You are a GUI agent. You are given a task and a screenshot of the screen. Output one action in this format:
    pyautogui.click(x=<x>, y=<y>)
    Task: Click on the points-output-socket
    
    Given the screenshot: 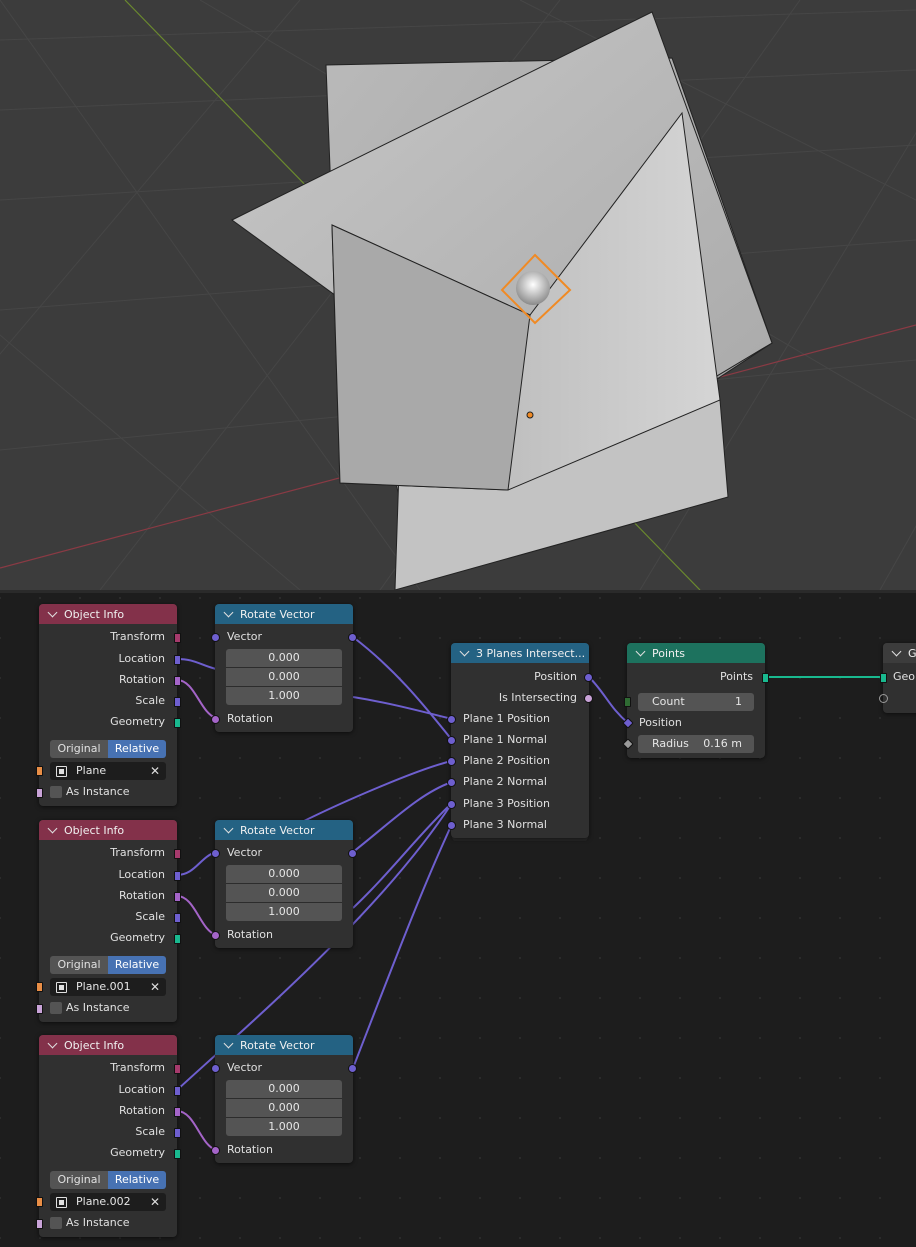 What is the action you would take?
    pyautogui.click(x=765, y=678)
    